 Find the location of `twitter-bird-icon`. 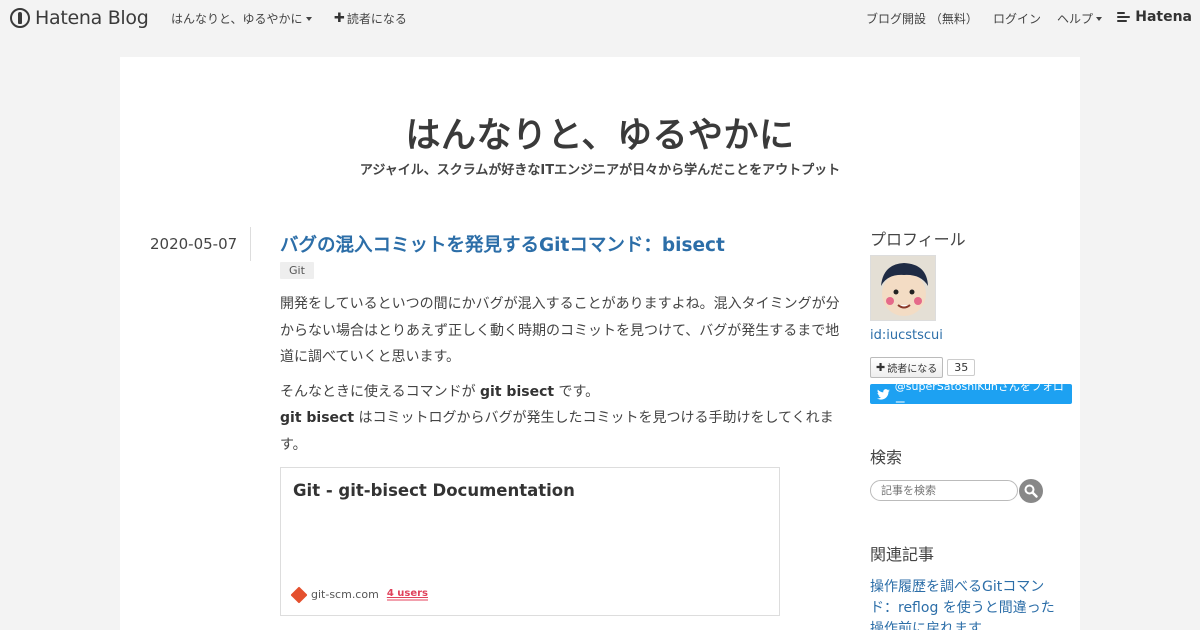

twitter-bird-icon is located at coordinates (883, 394).